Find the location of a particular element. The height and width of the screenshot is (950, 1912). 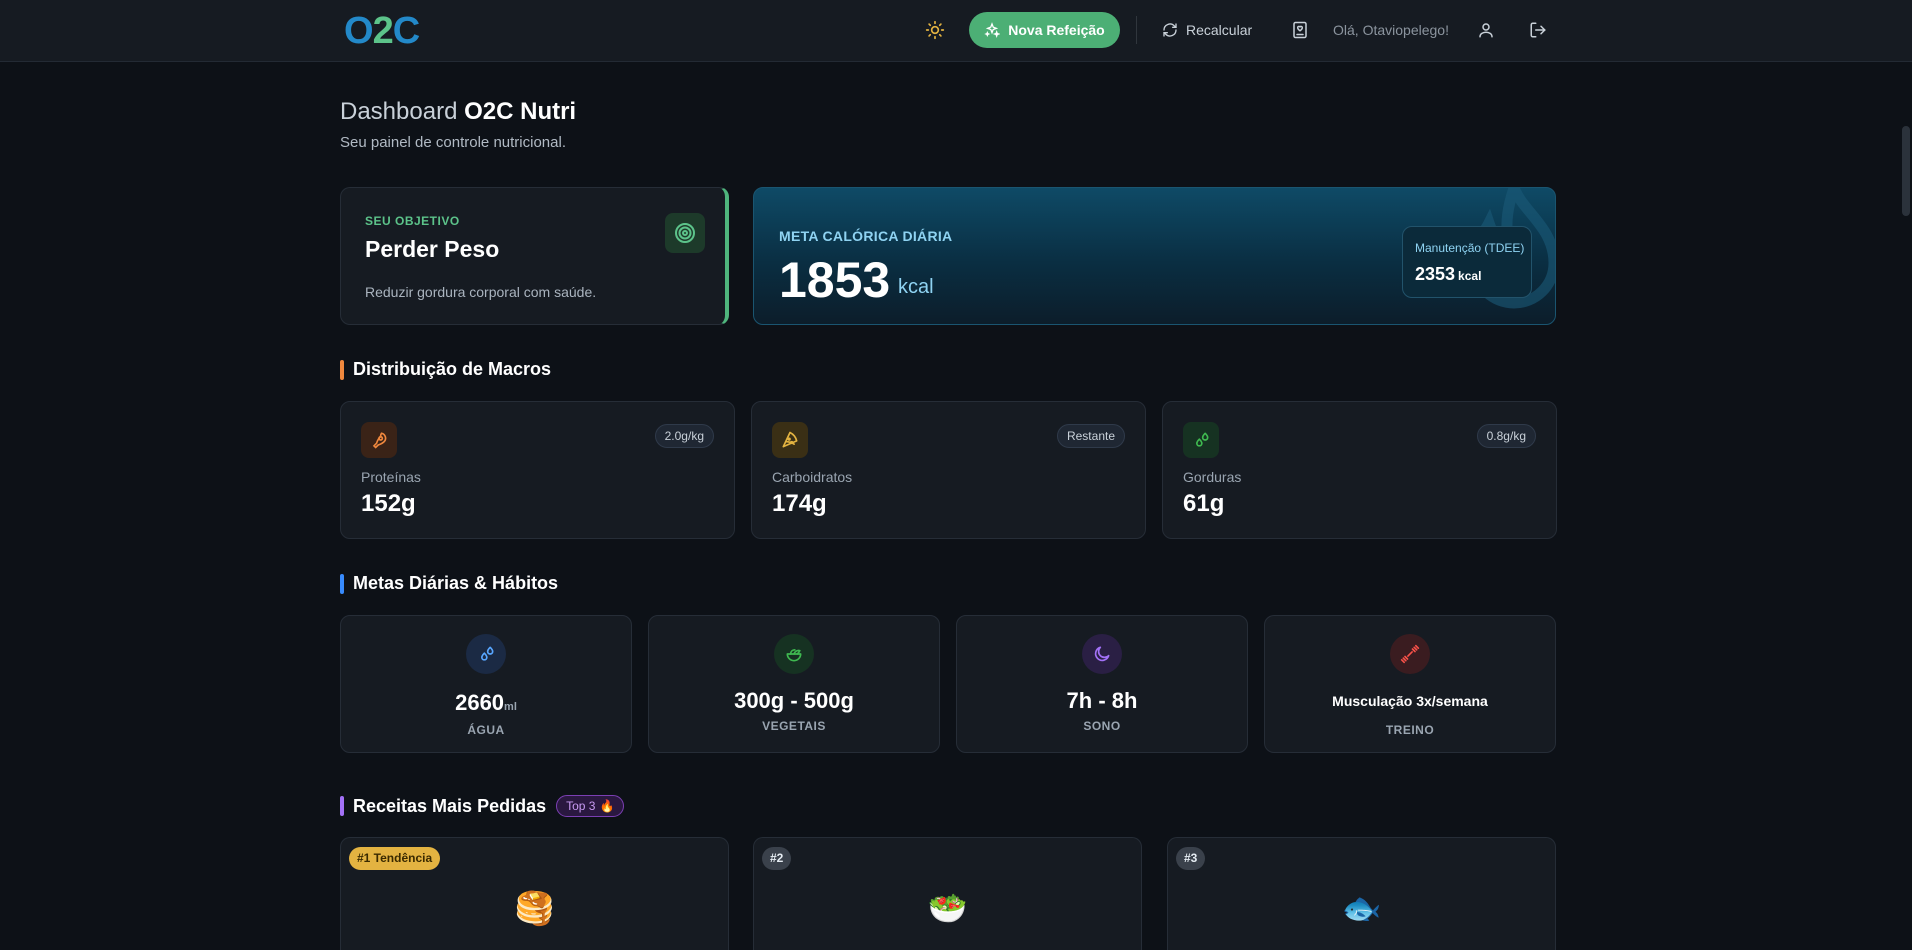

app-logo: O2C is located at coordinates (382, 31).